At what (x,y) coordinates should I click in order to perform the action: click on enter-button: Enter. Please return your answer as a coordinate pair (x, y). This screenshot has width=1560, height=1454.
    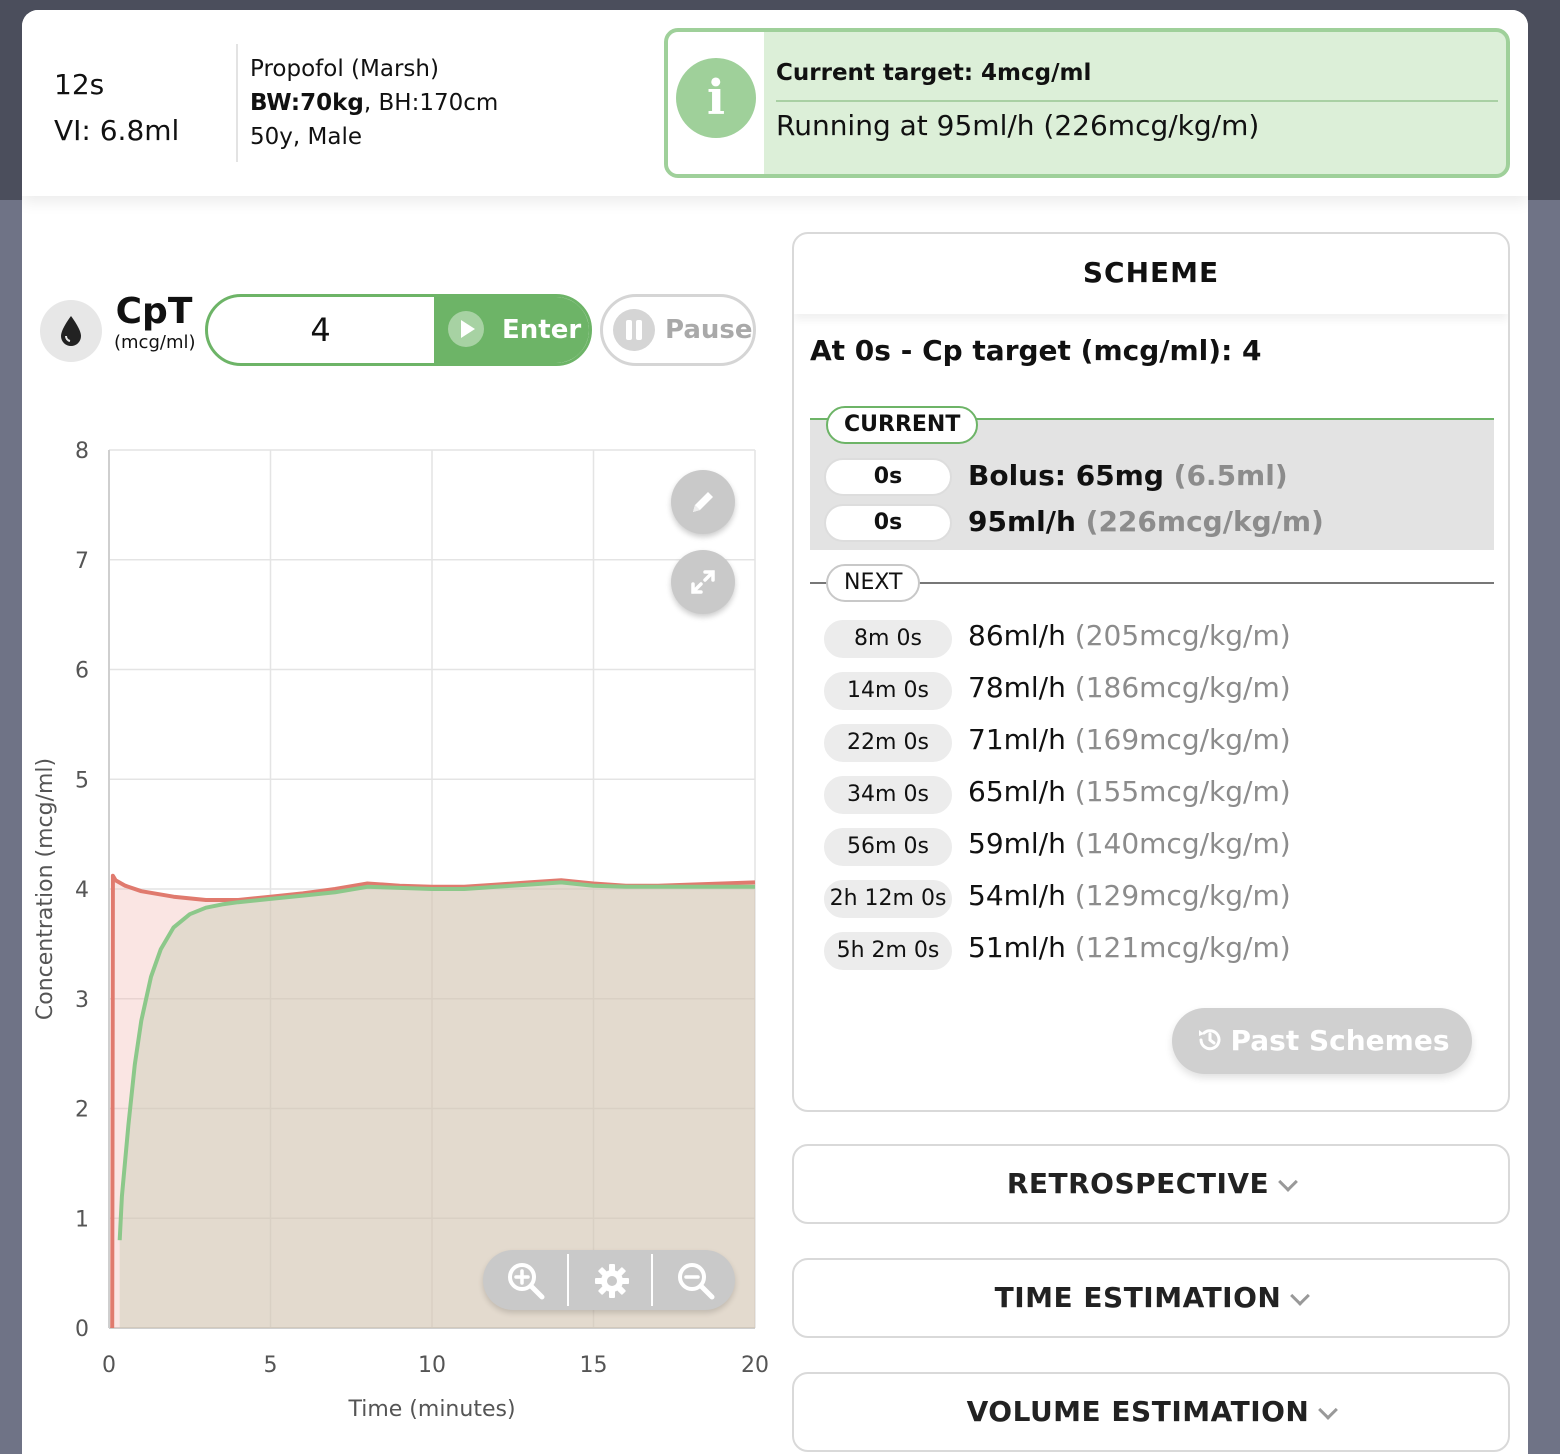
    Looking at the image, I should click on (511, 330).